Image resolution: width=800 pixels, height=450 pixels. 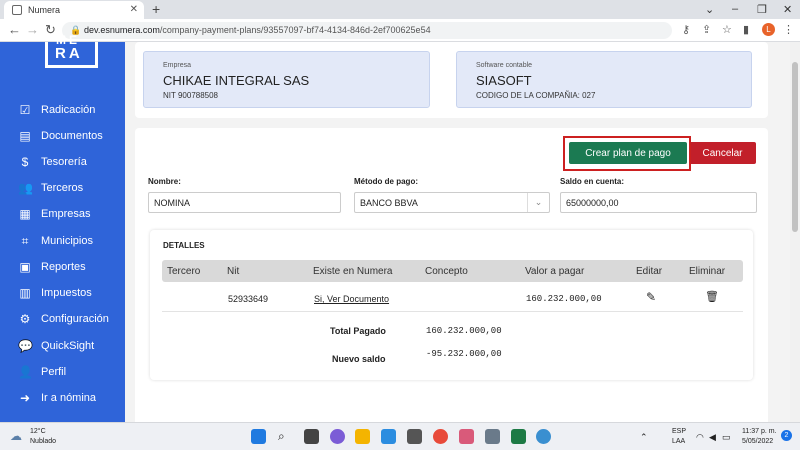 I want to click on map-icon: ⌗, so click(x=25, y=241).